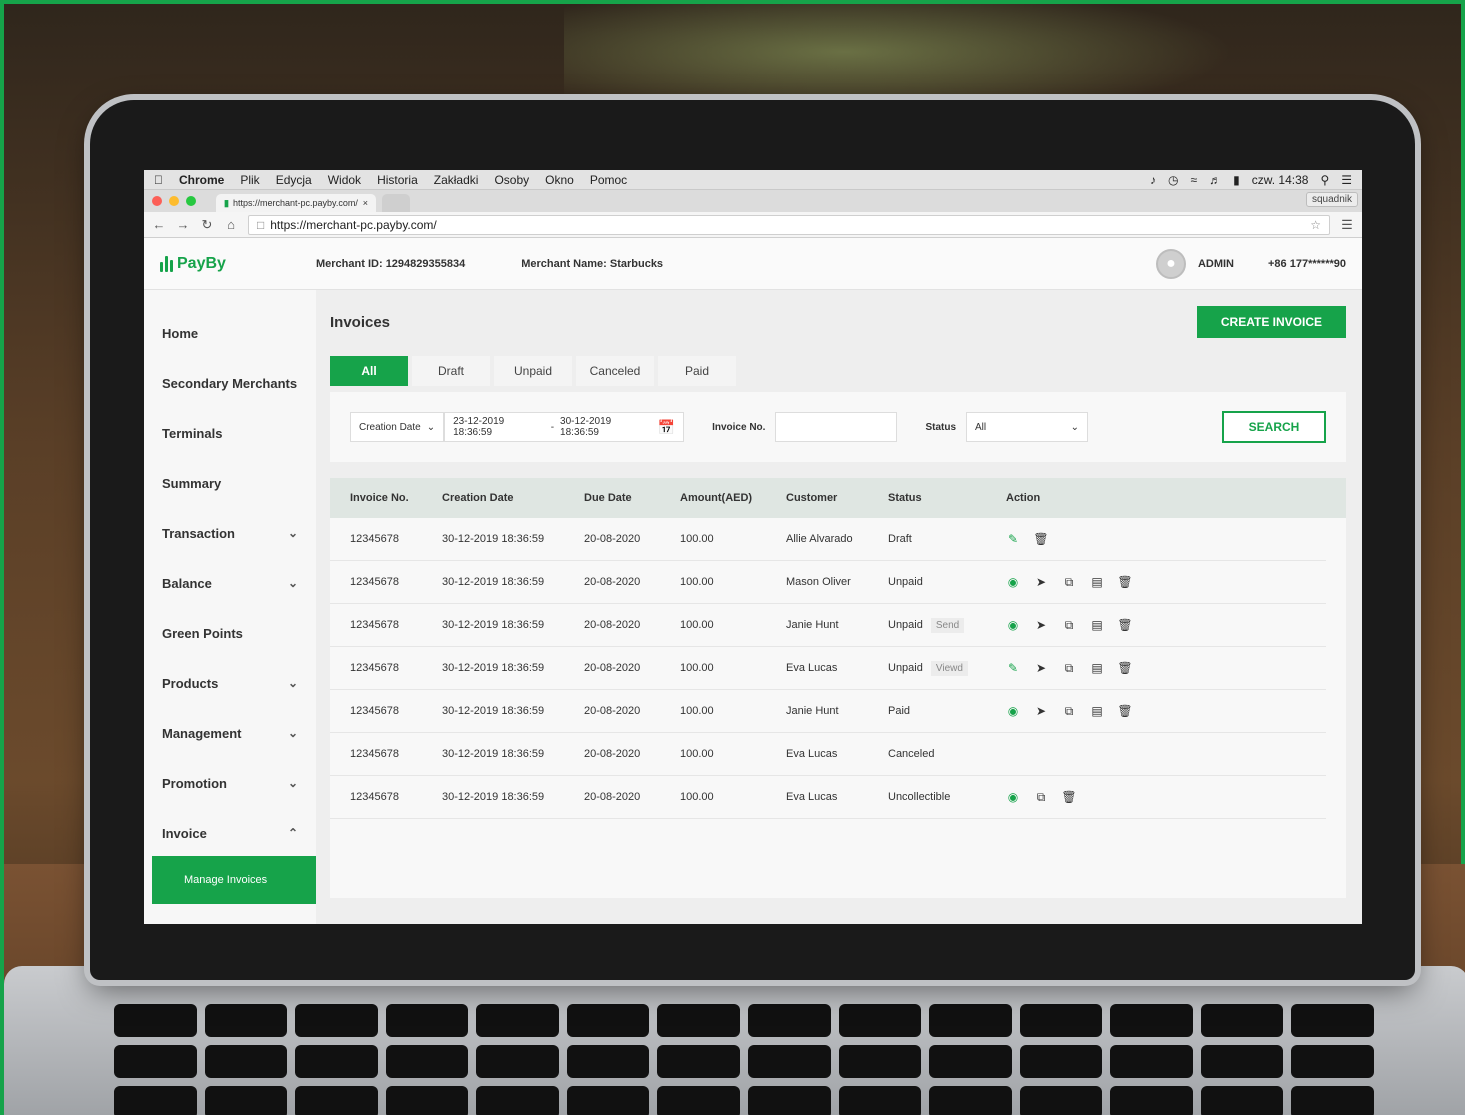 The width and height of the screenshot is (1465, 1115). What do you see at coordinates (230, 683) in the screenshot?
I see `sidebar-item-products: Products ⌄` at bounding box center [230, 683].